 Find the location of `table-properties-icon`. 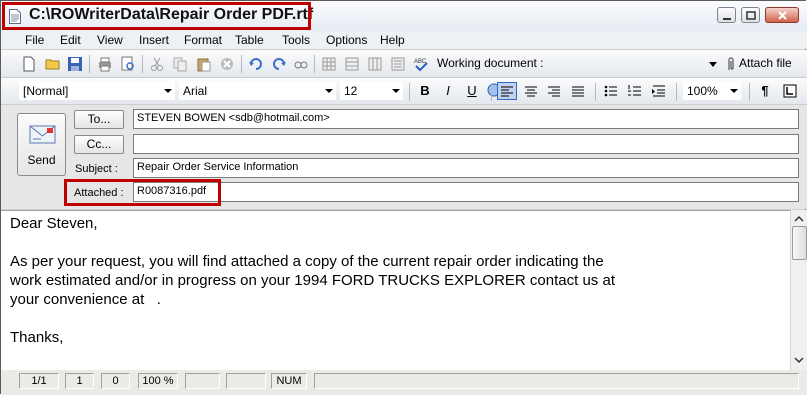

table-properties-icon is located at coordinates (398, 64).